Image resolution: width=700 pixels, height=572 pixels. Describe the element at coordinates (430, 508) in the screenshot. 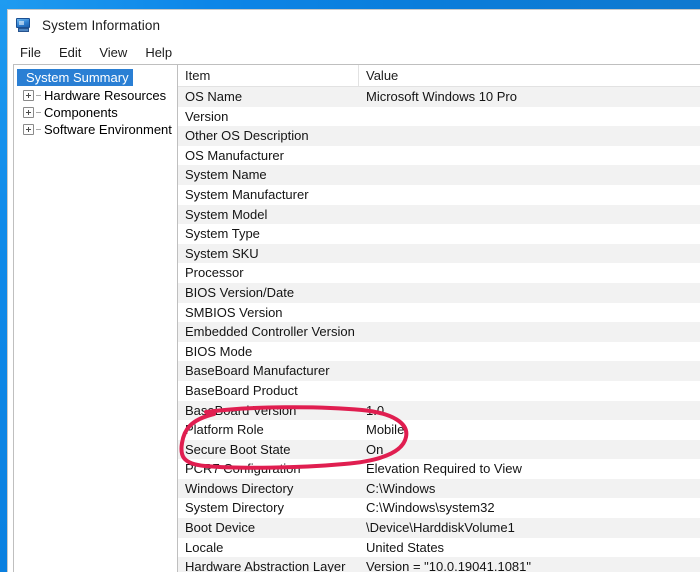

I see `cell-value: C:\Windows\system32` at that location.